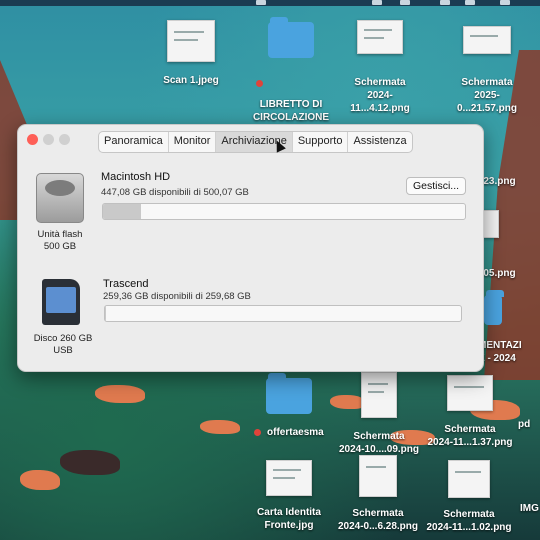  I want to click on desktop-item: Schermata 2024-0...6.28.png, so click(378, 494).